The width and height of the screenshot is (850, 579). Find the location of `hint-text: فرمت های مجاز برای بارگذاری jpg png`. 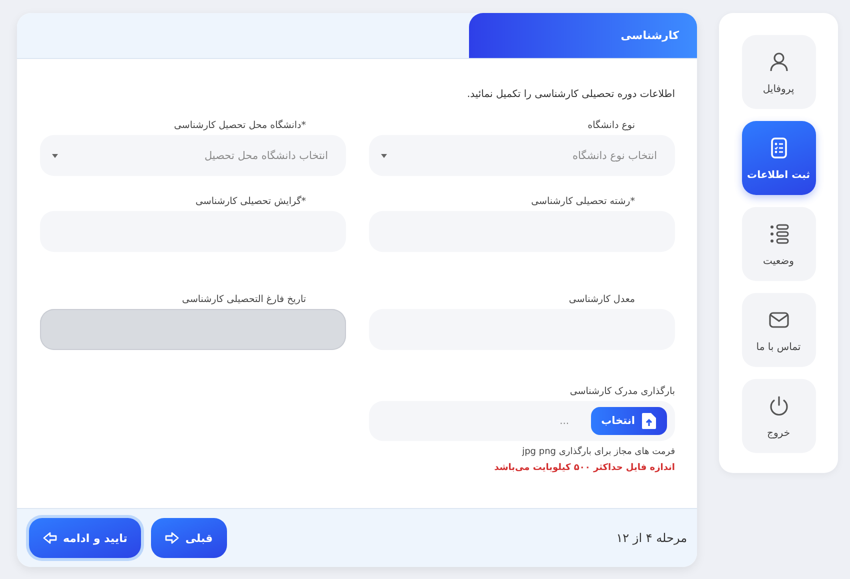

hint-text: فرمت های مجاز برای بارگذاری jpg png is located at coordinates (598, 452).